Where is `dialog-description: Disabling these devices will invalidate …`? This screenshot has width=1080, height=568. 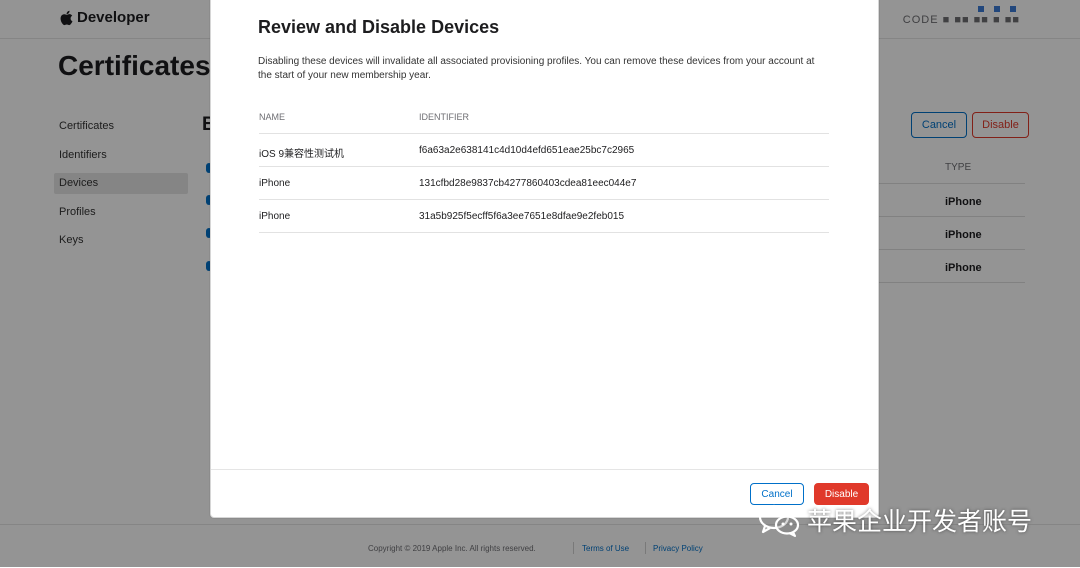 dialog-description: Disabling these devices will invalidate … is located at coordinates (536, 68).